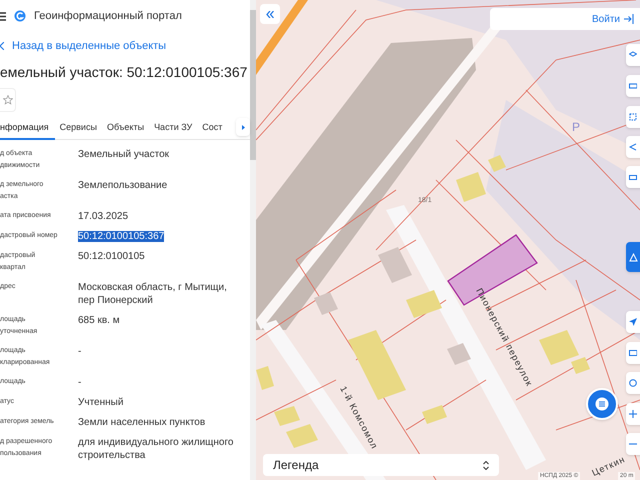 Image resolution: width=640 pixels, height=480 pixels. What do you see at coordinates (633, 117) in the screenshot?
I see `polygon-icon` at bounding box center [633, 117].